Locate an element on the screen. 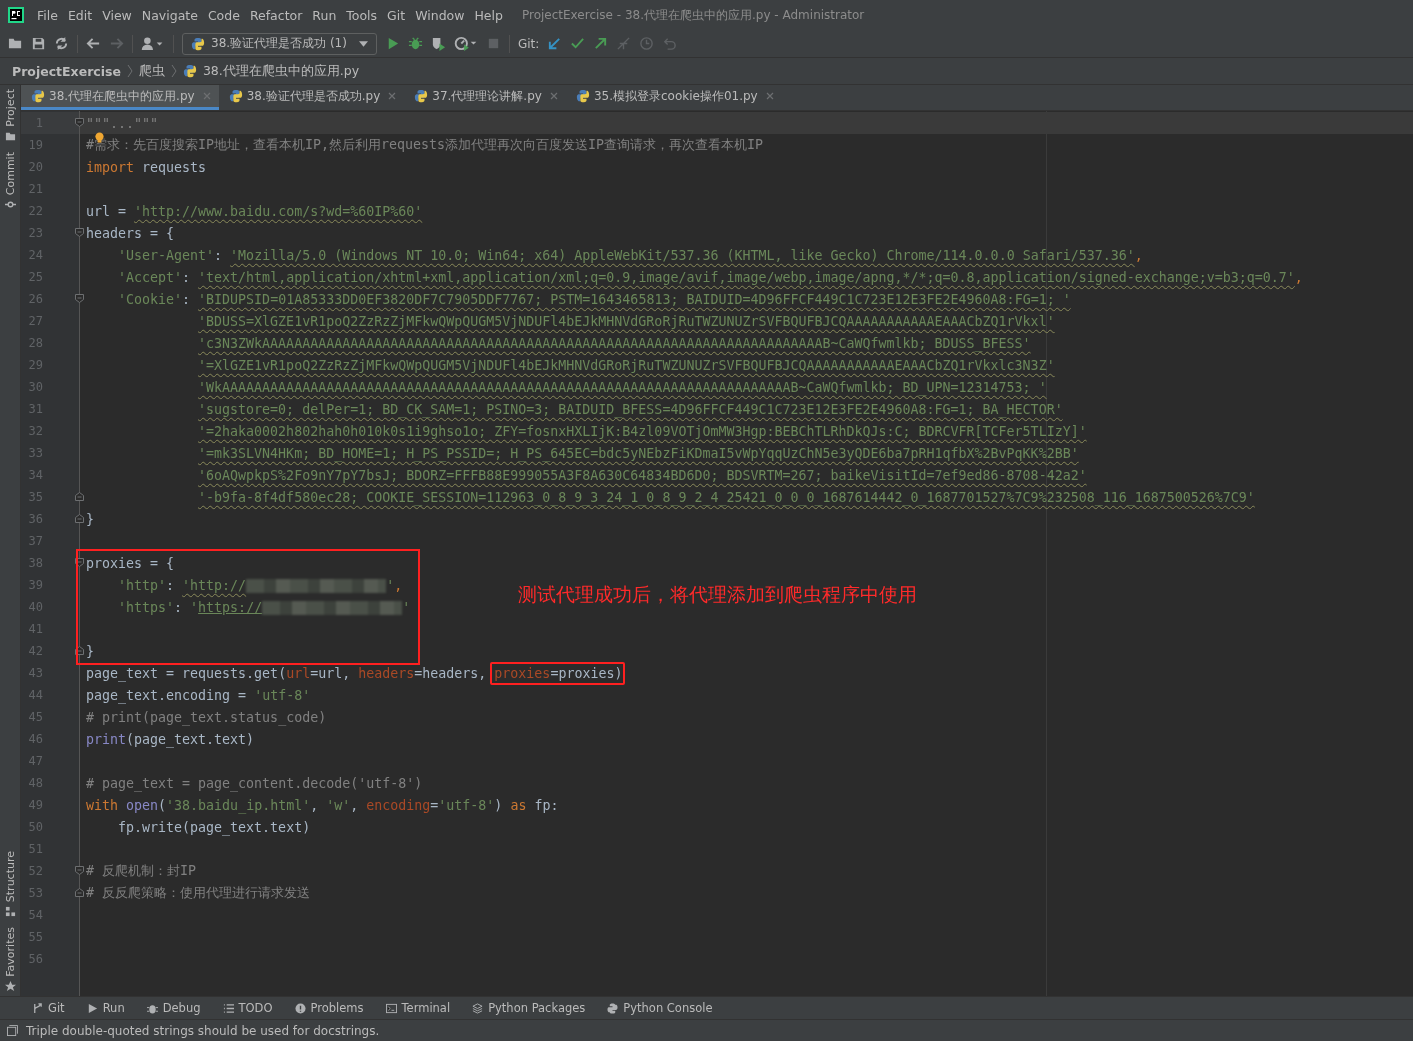 The image size is (1413, 1041). tool-window-button: Run is located at coordinates (105, 1008).